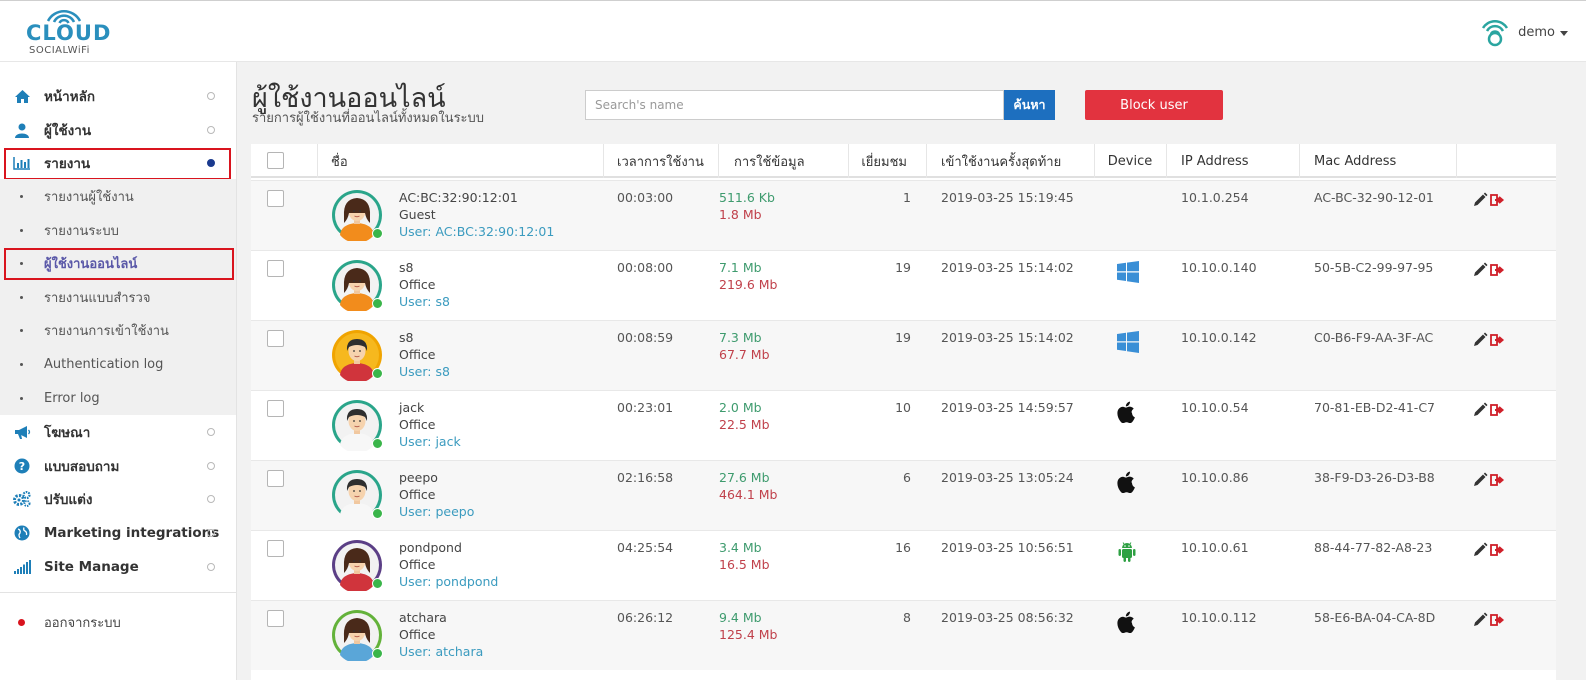 This screenshot has width=1586, height=680. What do you see at coordinates (118, 567) in the screenshot?
I see `sidebar-item-site-manage: Site Manage` at bounding box center [118, 567].